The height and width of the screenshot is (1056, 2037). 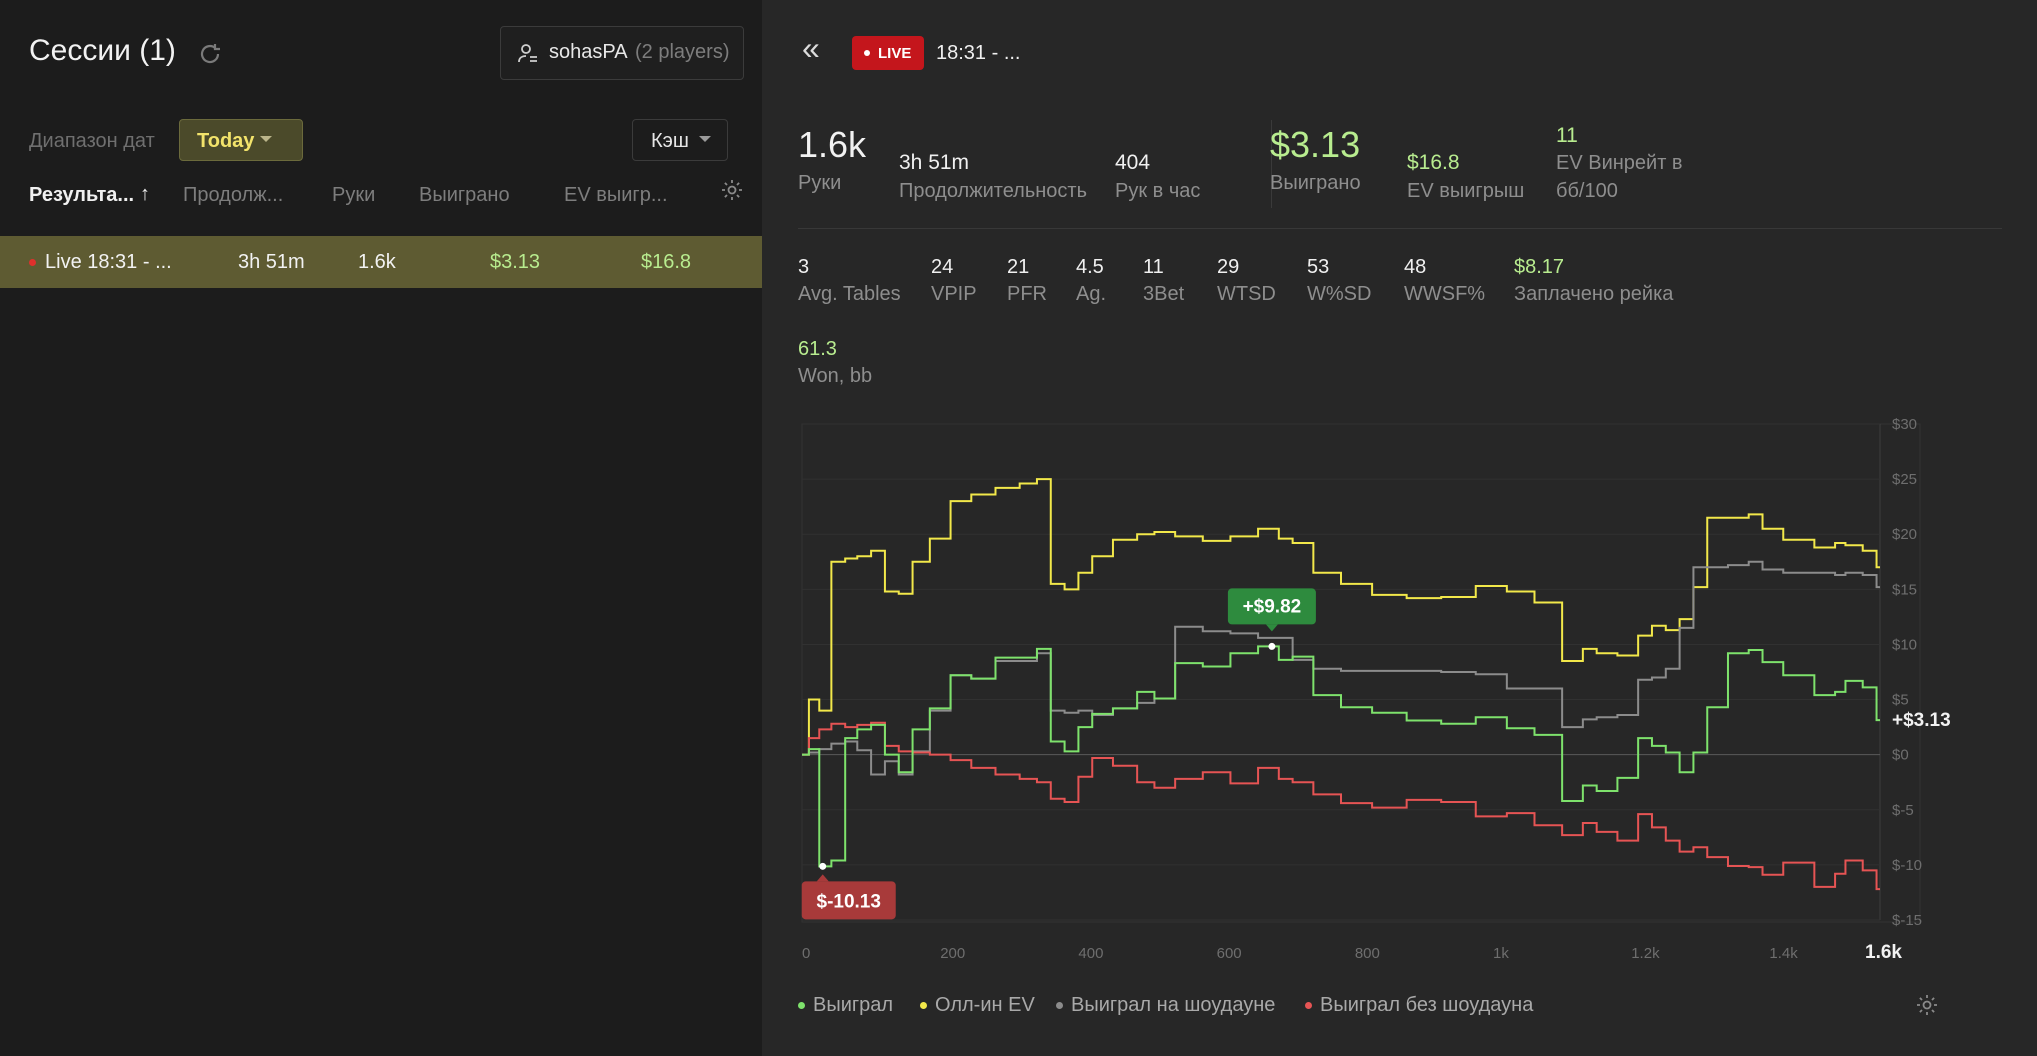 What do you see at coordinates (1903, 810) in the screenshot?
I see `y-tick-label: $-5` at bounding box center [1903, 810].